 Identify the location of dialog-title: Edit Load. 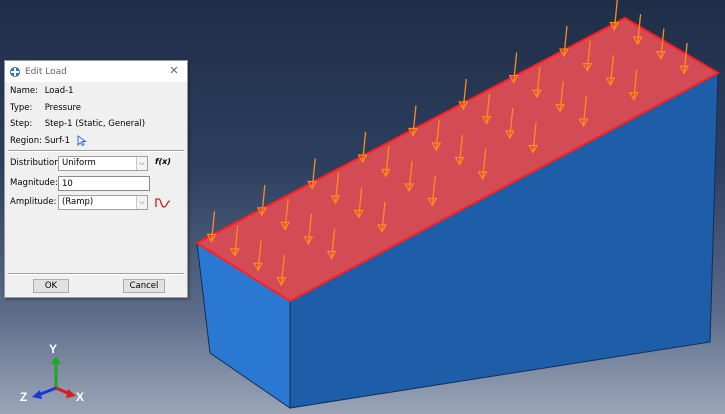
(46, 71).